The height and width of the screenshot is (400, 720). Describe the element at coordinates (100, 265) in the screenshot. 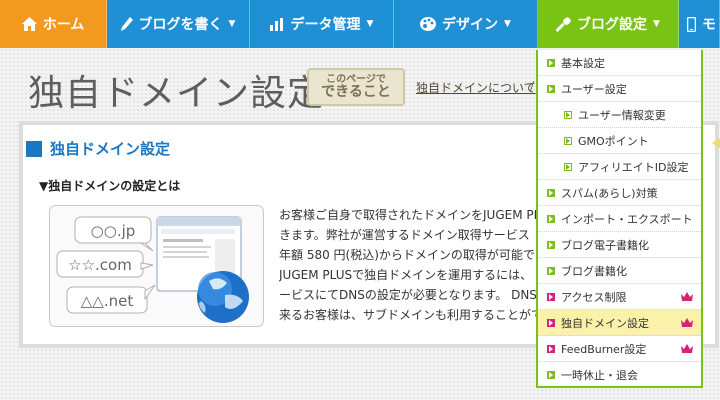

I see `domain-label-com: ☆☆.com` at that location.